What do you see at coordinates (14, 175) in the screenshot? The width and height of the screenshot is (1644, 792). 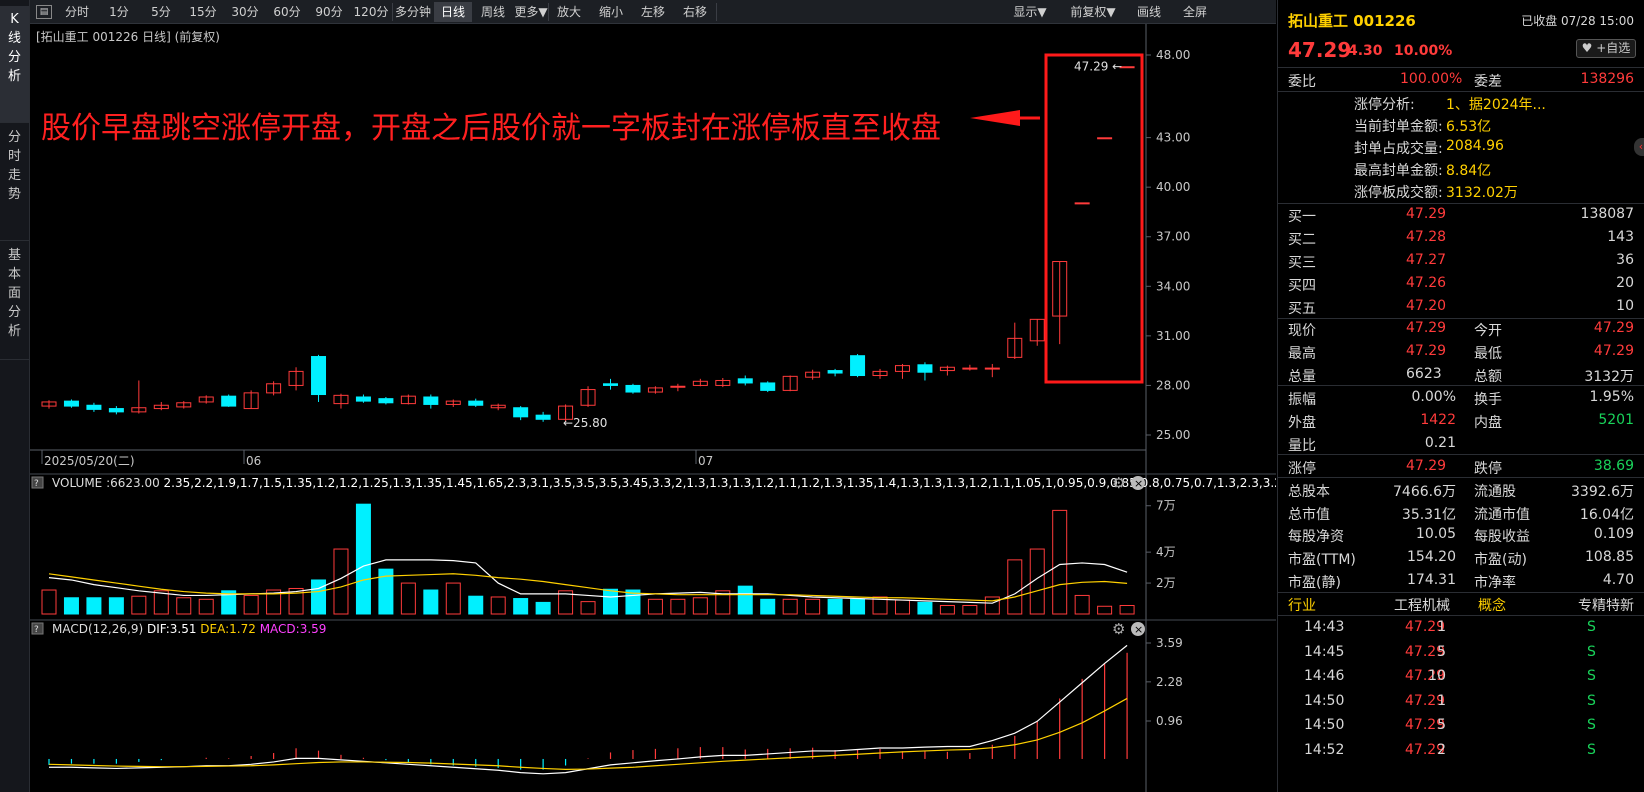 I see `side-tab-char: 走` at bounding box center [14, 175].